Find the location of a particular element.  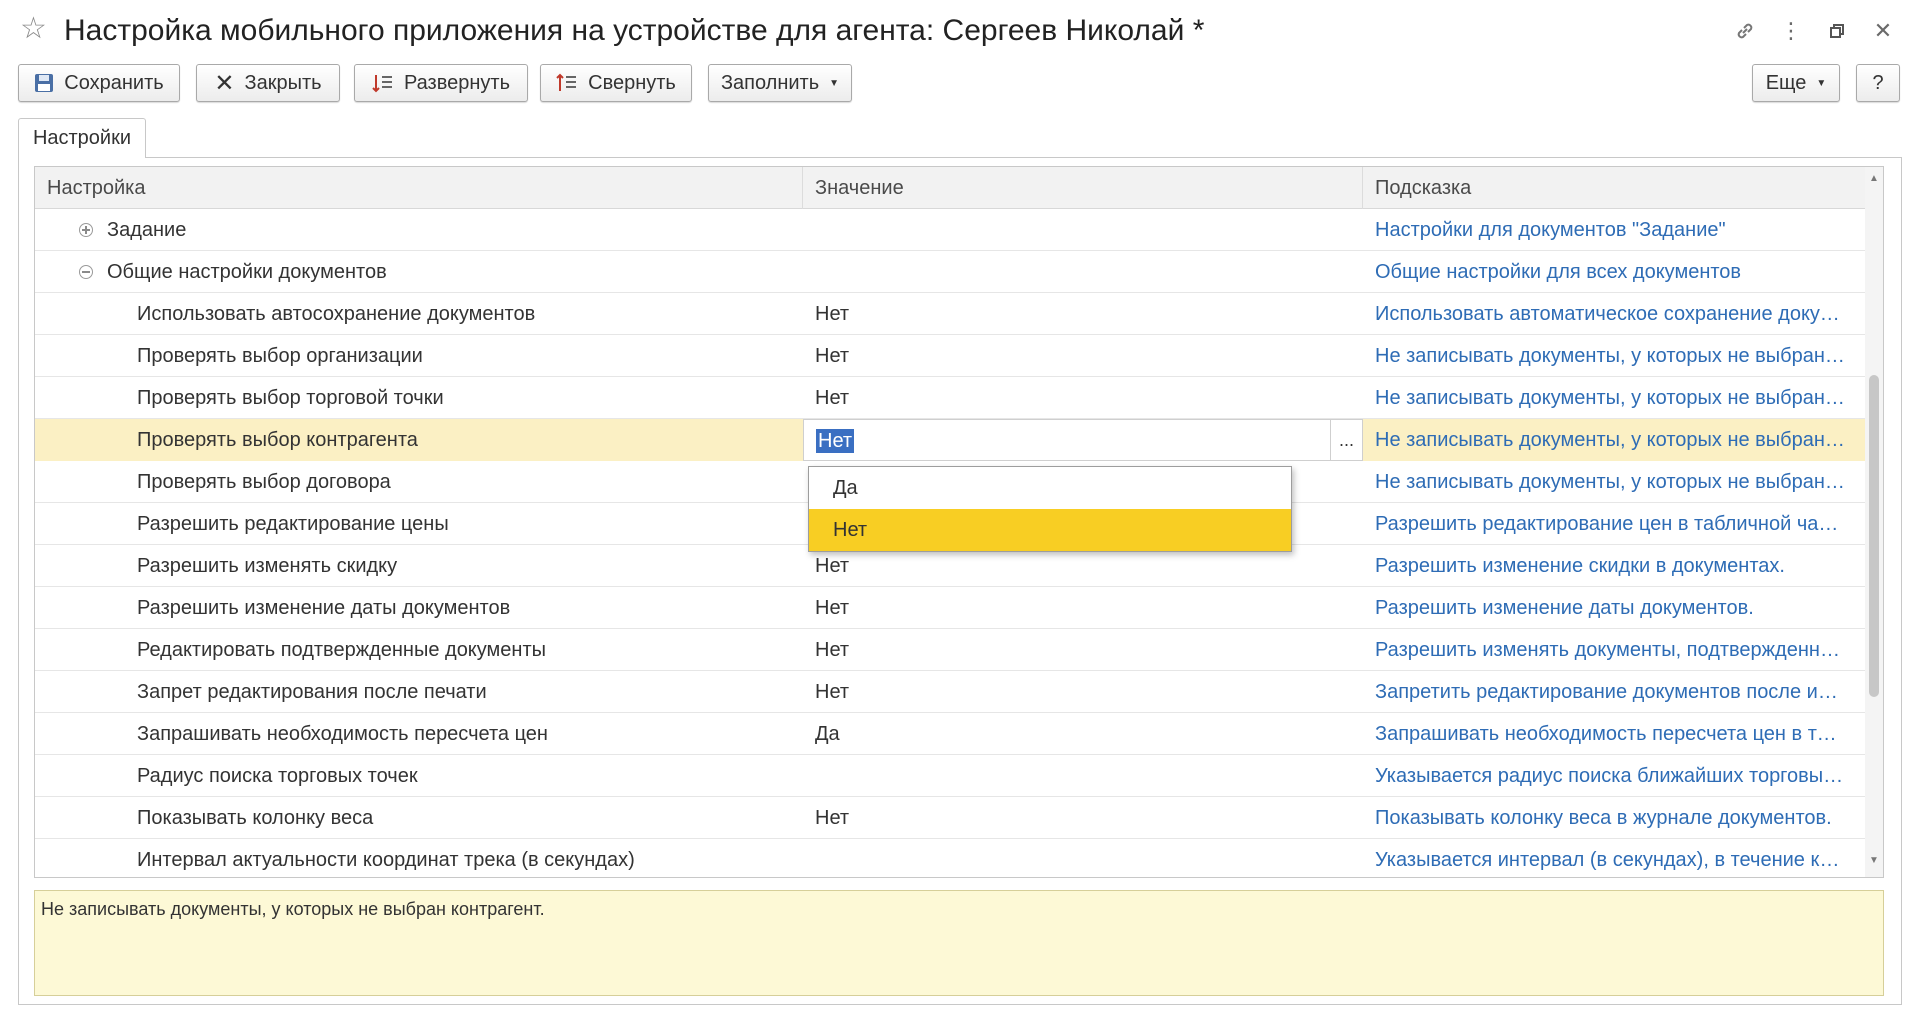

value-dropdown-list: Да Нет is located at coordinates (1050, 509).